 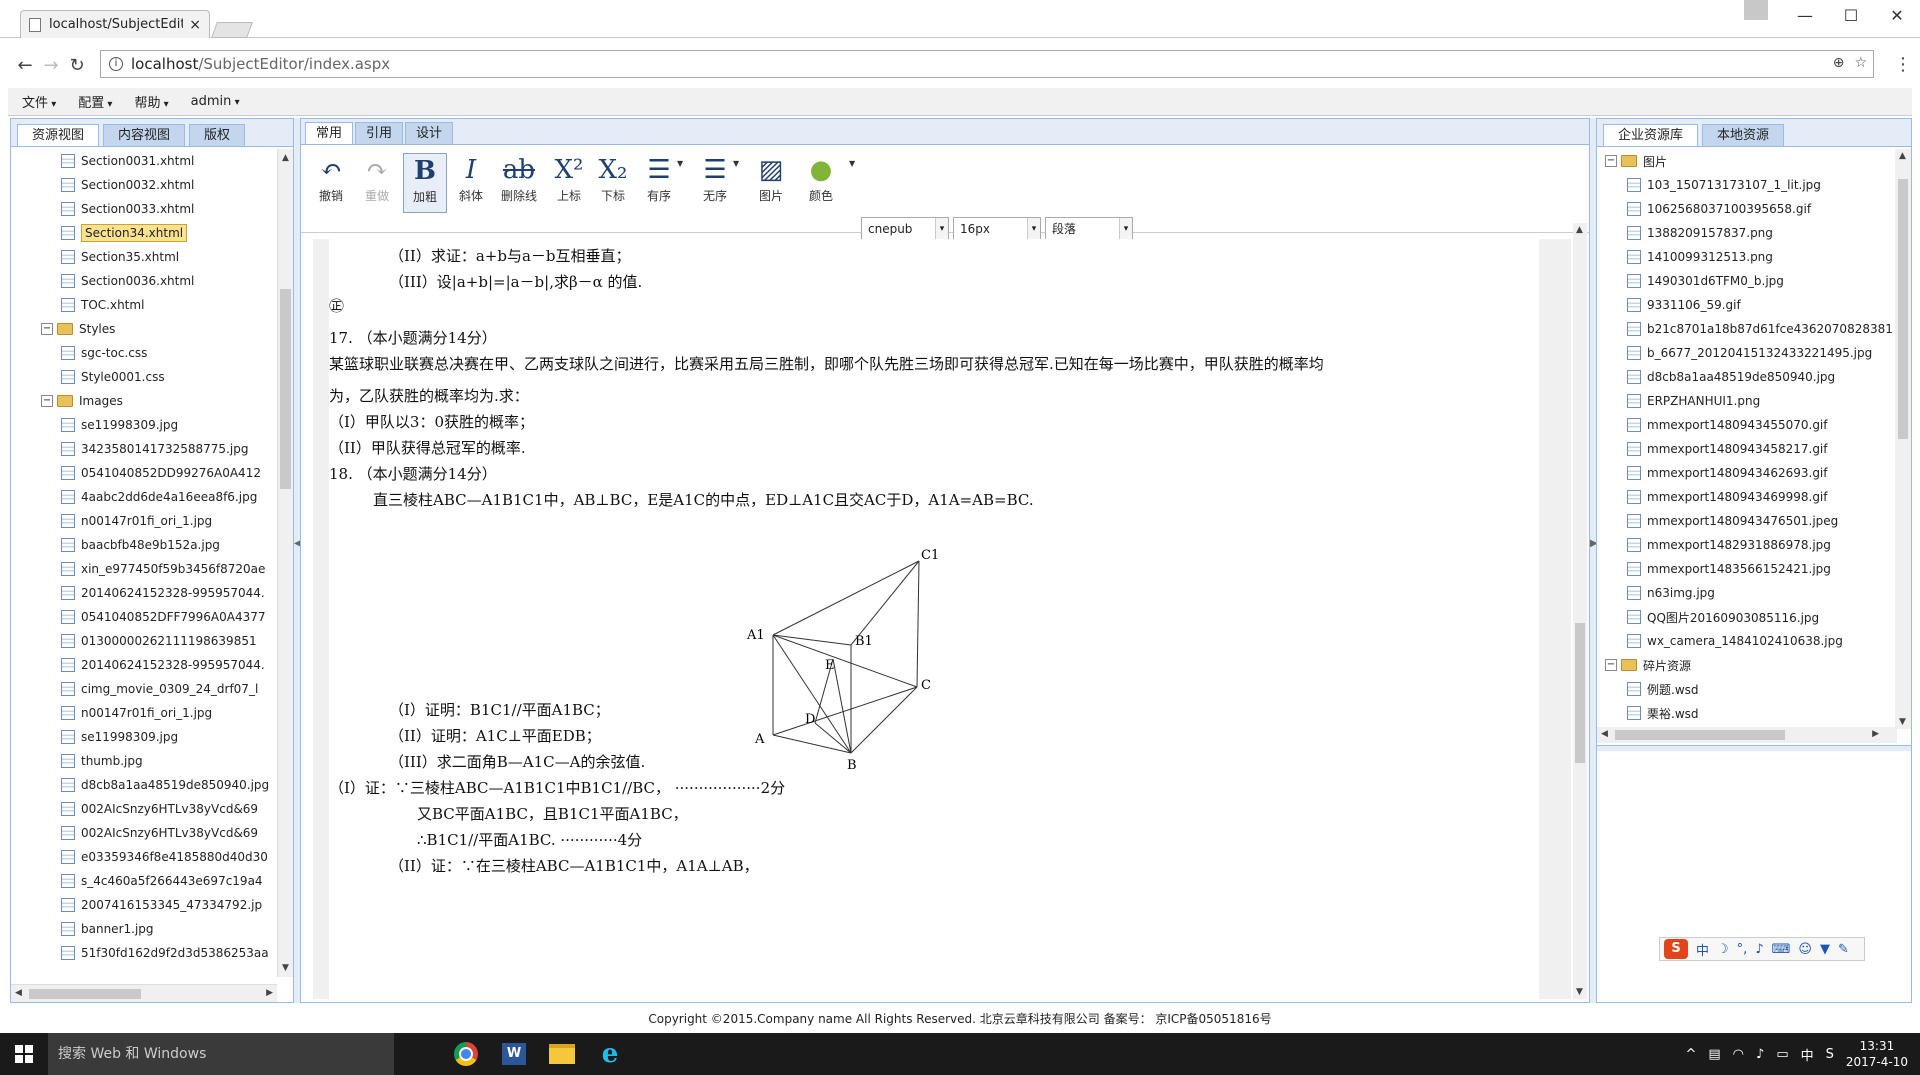 I want to click on tree-file: mmexport1480943455070.gif, so click(x=1745, y=425).